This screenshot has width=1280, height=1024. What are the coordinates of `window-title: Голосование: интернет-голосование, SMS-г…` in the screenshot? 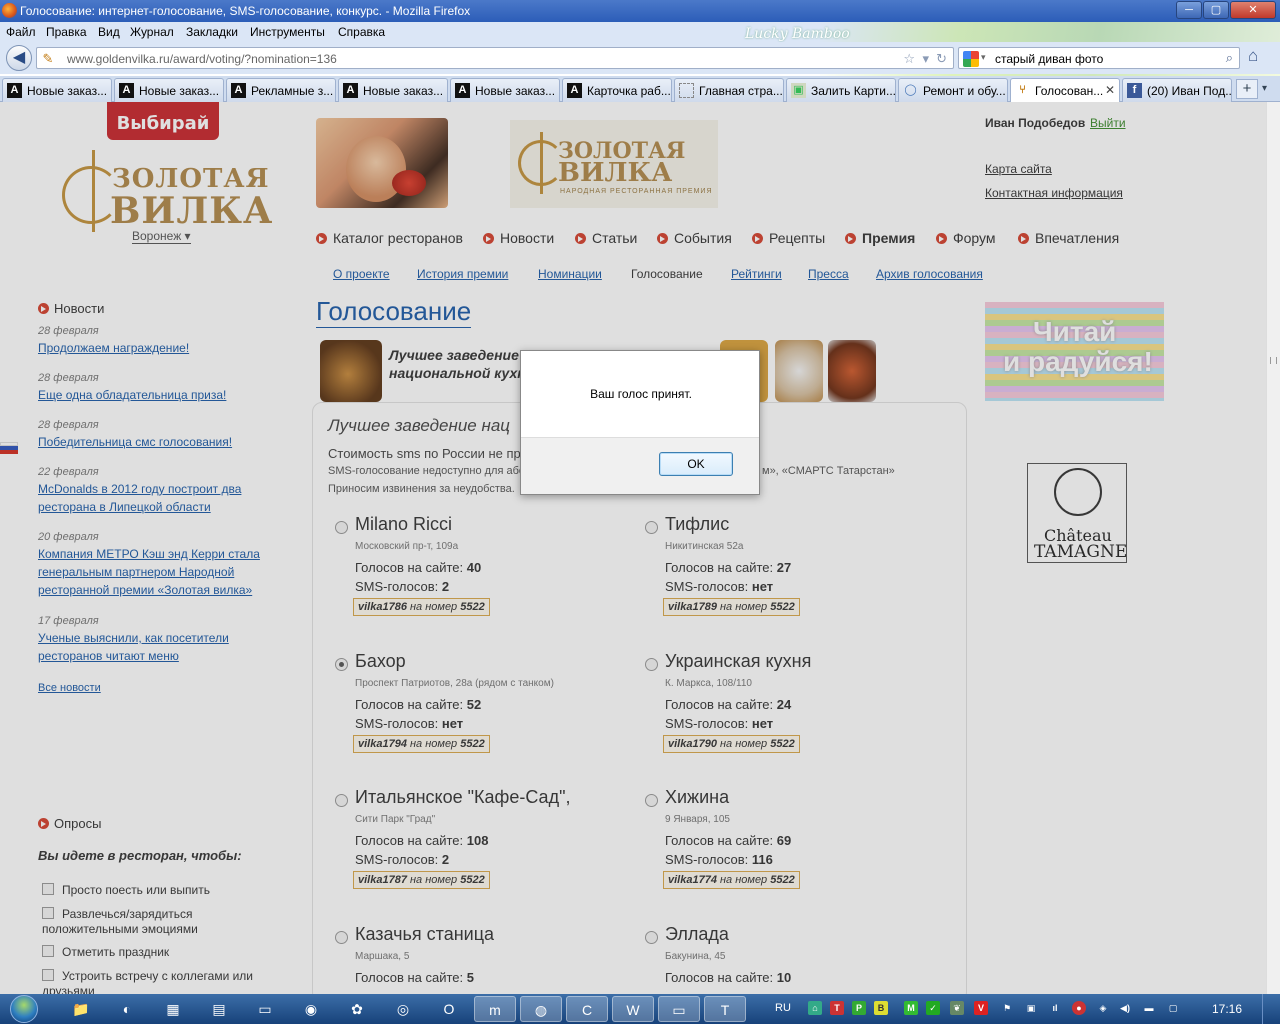 It's located at (245, 11).